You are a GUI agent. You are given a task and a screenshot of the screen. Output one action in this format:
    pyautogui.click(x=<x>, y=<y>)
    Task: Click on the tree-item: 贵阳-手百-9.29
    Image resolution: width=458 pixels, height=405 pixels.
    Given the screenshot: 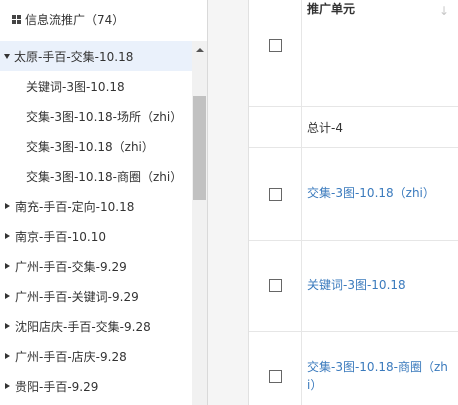 What is the action you would take?
    pyautogui.click(x=96, y=386)
    